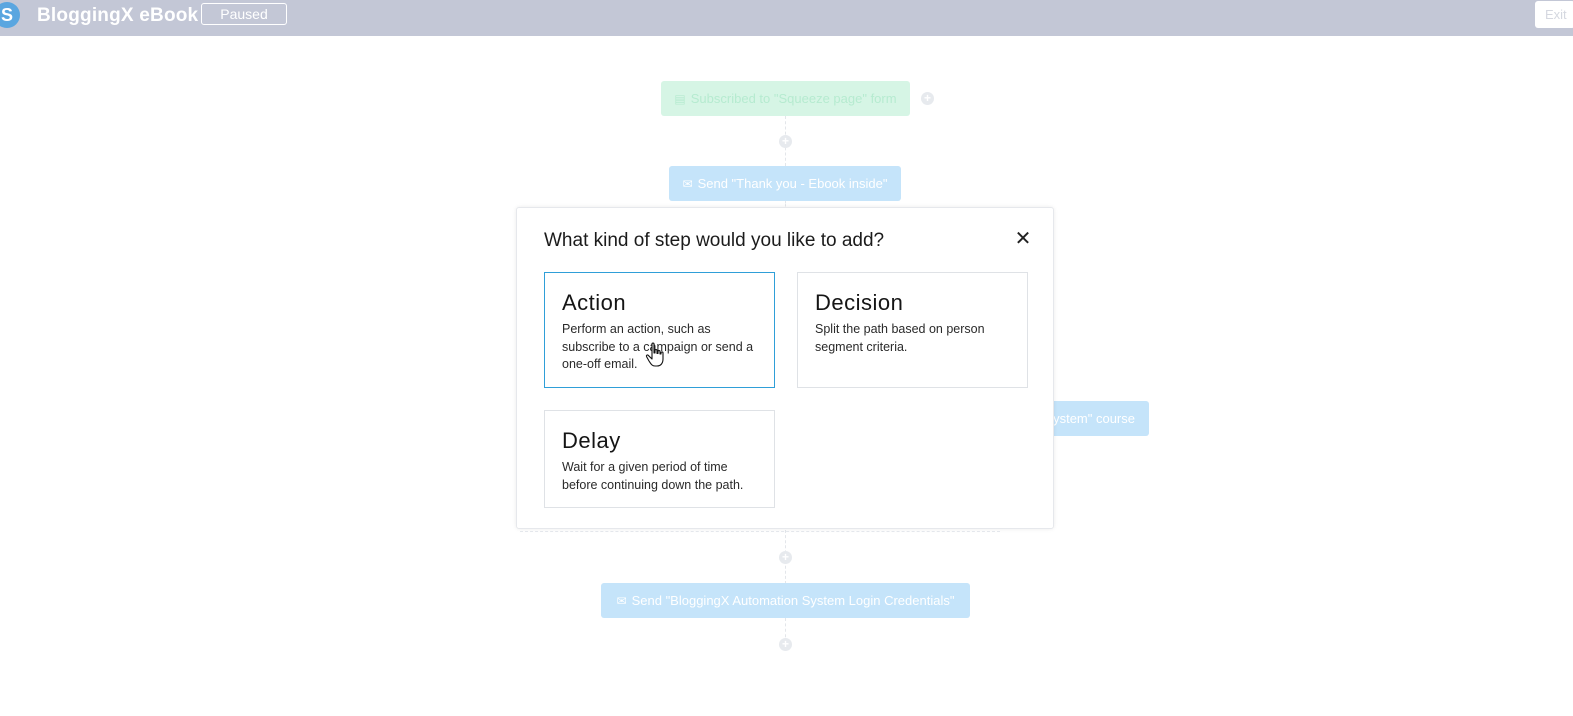 This screenshot has width=1573, height=716. Describe the element at coordinates (859, 302) in the screenshot. I see `option-title: Decision` at that location.